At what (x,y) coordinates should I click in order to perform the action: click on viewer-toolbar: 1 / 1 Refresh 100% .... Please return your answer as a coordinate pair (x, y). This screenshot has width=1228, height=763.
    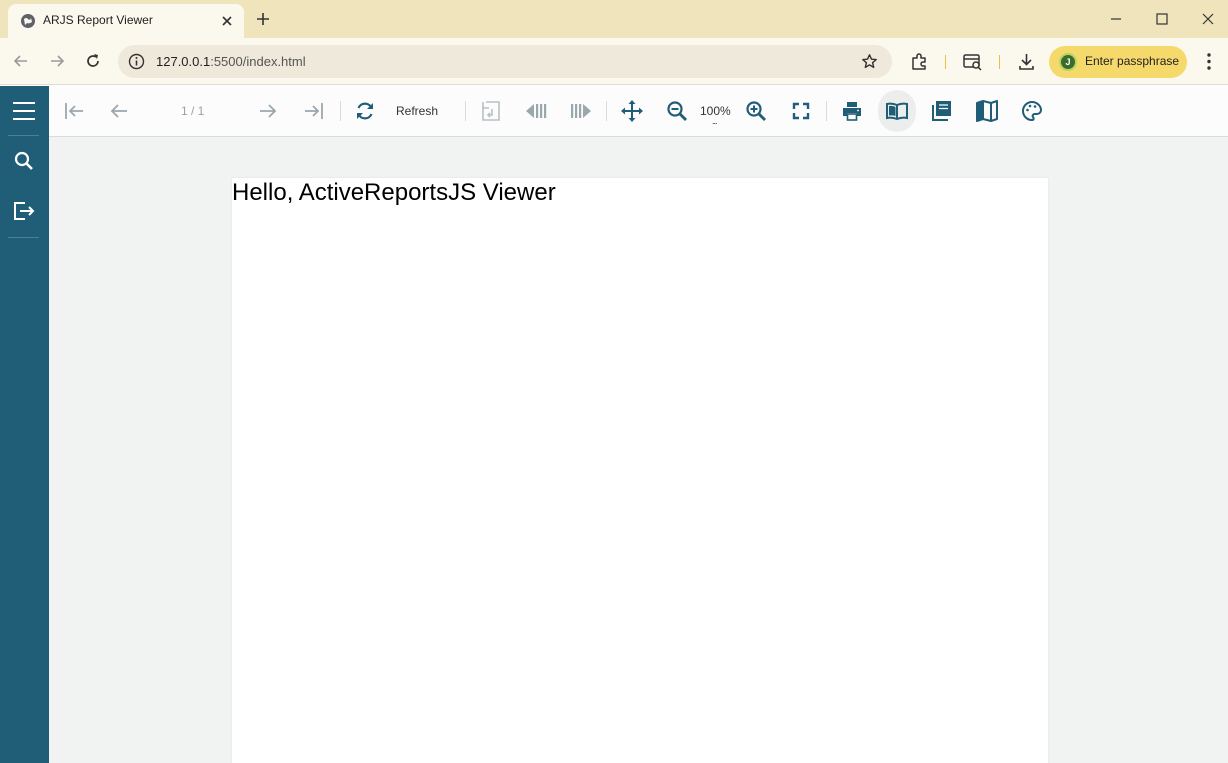
    Looking at the image, I should click on (638, 111).